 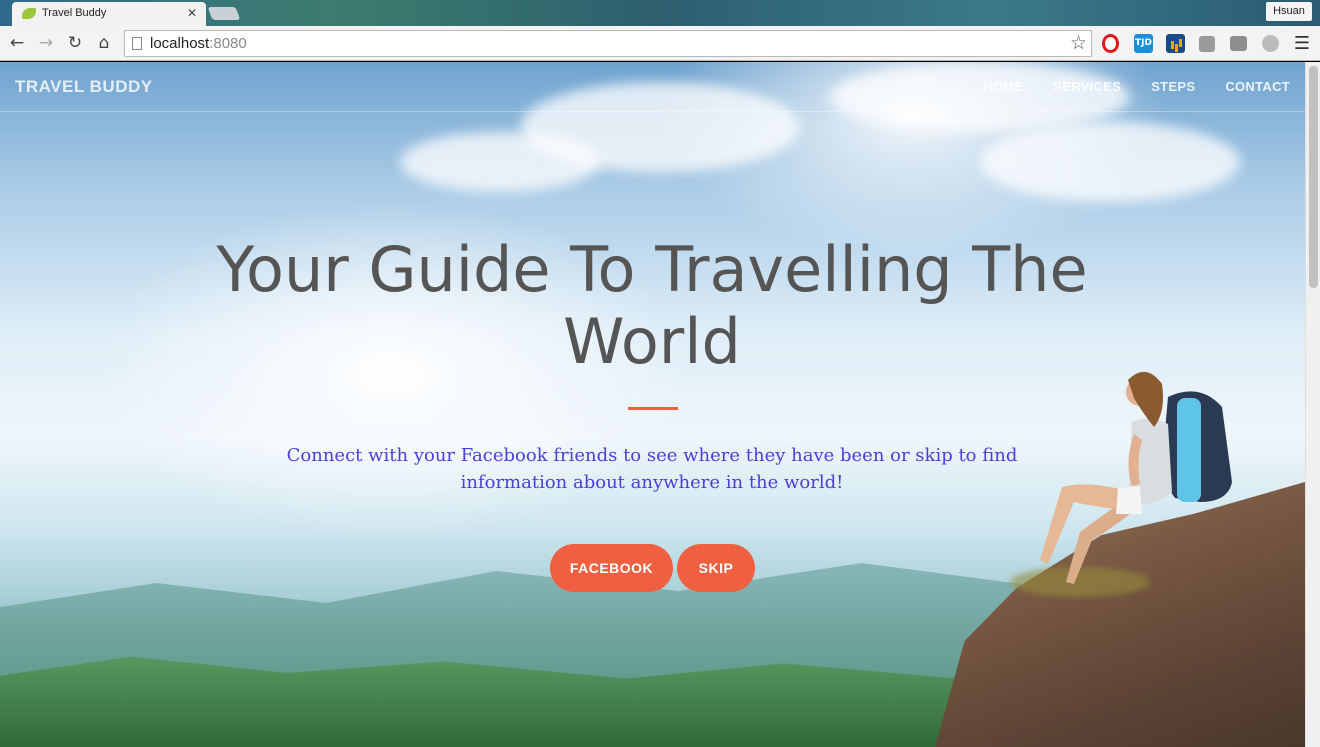 I want to click on profile-button: Hsuan, so click(x=1289, y=11).